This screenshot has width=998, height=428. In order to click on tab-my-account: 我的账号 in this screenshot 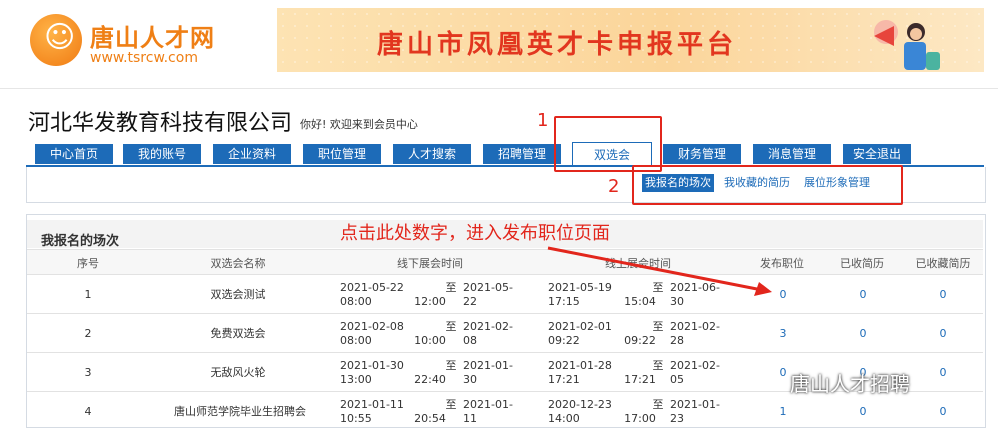, I will do `click(162, 154)`.